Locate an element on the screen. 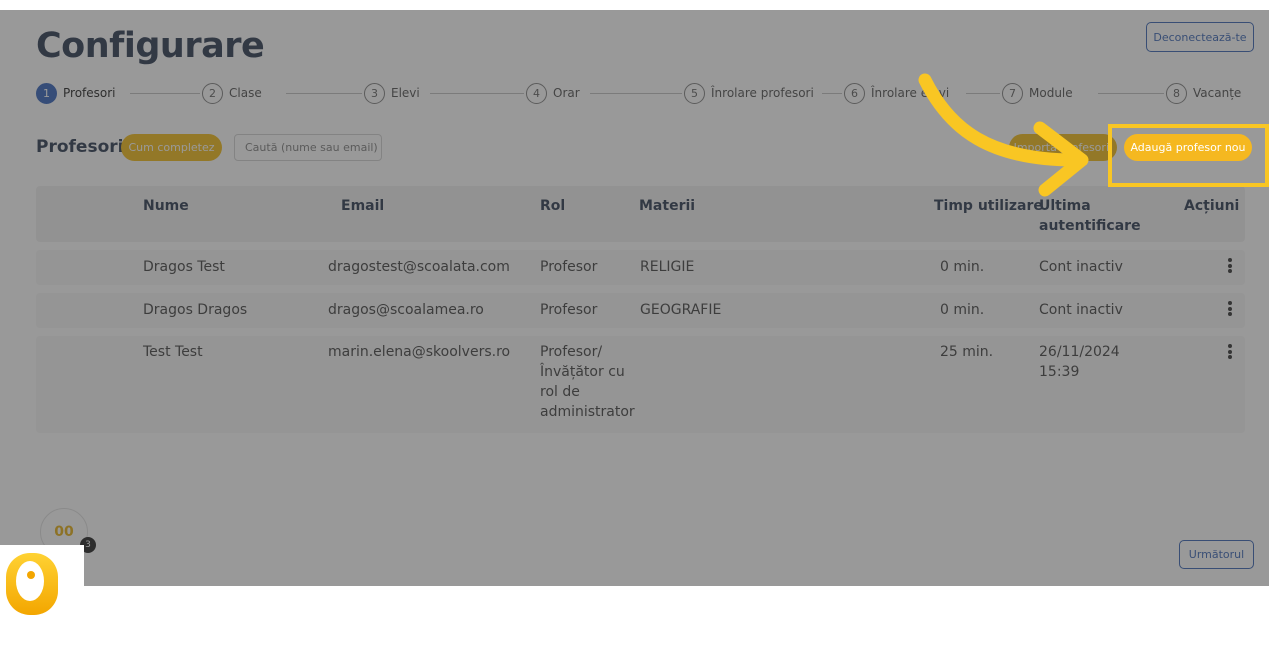  step-clase: 2 Clase is located at coordinates (232, 93).